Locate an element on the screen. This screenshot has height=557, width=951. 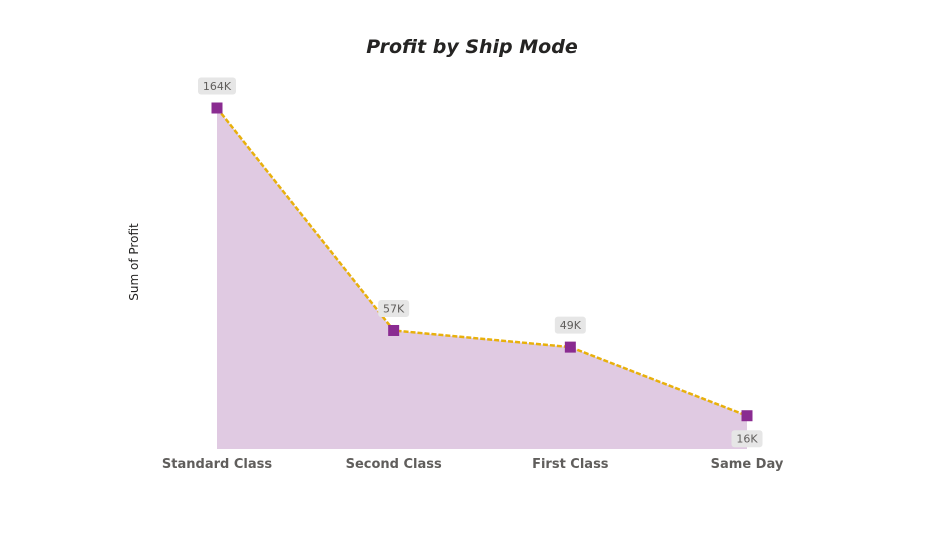
x-tick-label: Standard Class is located at coordinates (217, 464).